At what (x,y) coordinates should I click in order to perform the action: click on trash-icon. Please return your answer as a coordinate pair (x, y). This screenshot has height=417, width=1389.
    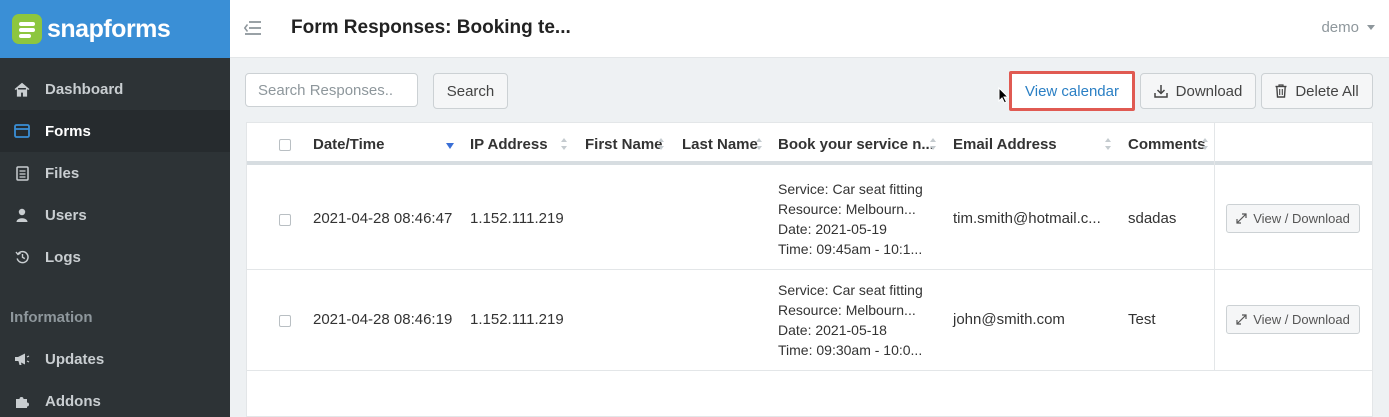
    Looking at the image, I should click on (1281, 91).